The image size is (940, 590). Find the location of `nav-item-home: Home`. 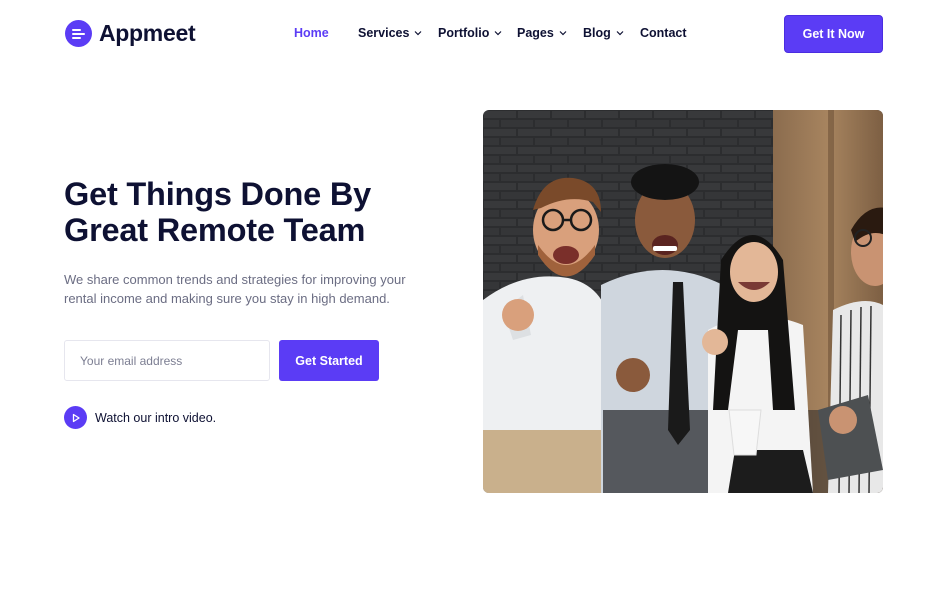

nav-item-home: Home is located at coordinates (311, 33).